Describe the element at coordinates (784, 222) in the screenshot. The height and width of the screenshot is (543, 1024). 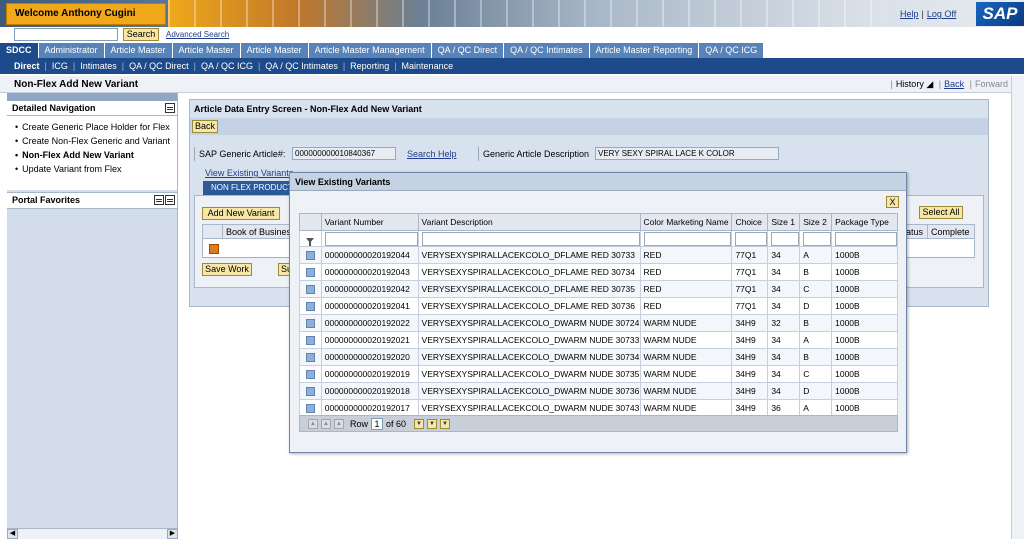
I see `column-header-size-1: Size 1` at that location.